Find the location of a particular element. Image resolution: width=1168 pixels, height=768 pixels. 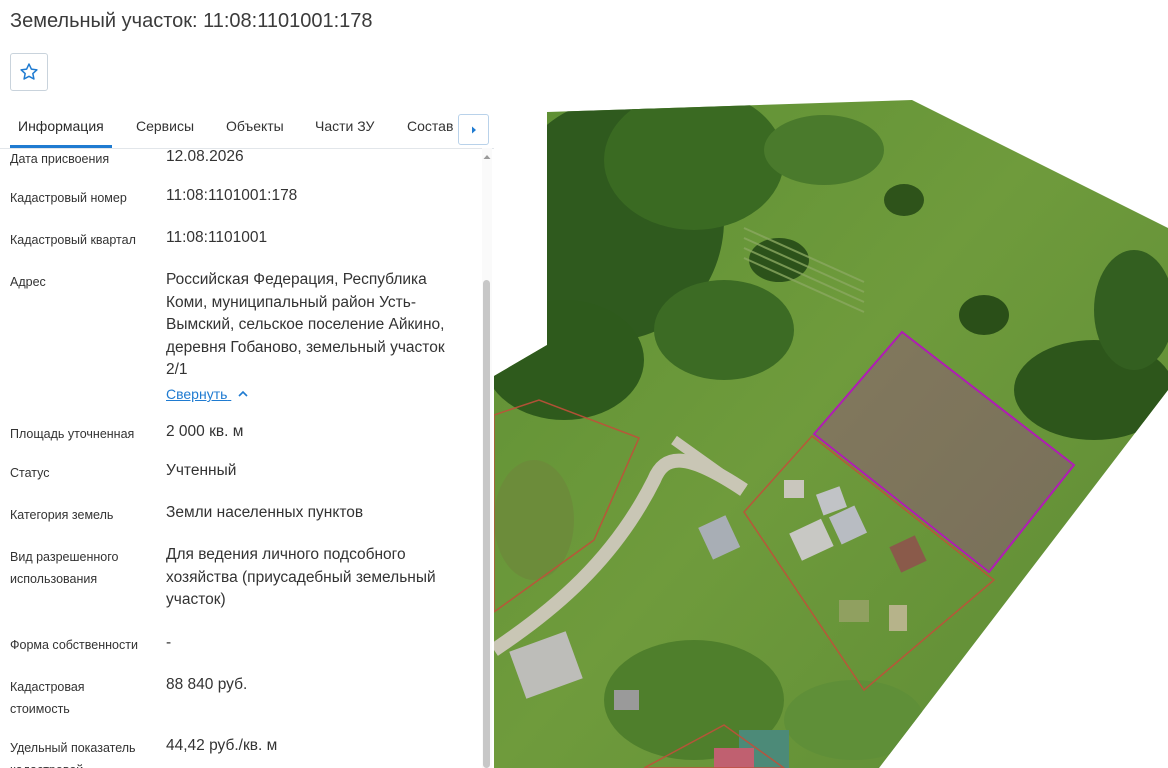

tab-information: Информация is located at coordinates (61, 126).